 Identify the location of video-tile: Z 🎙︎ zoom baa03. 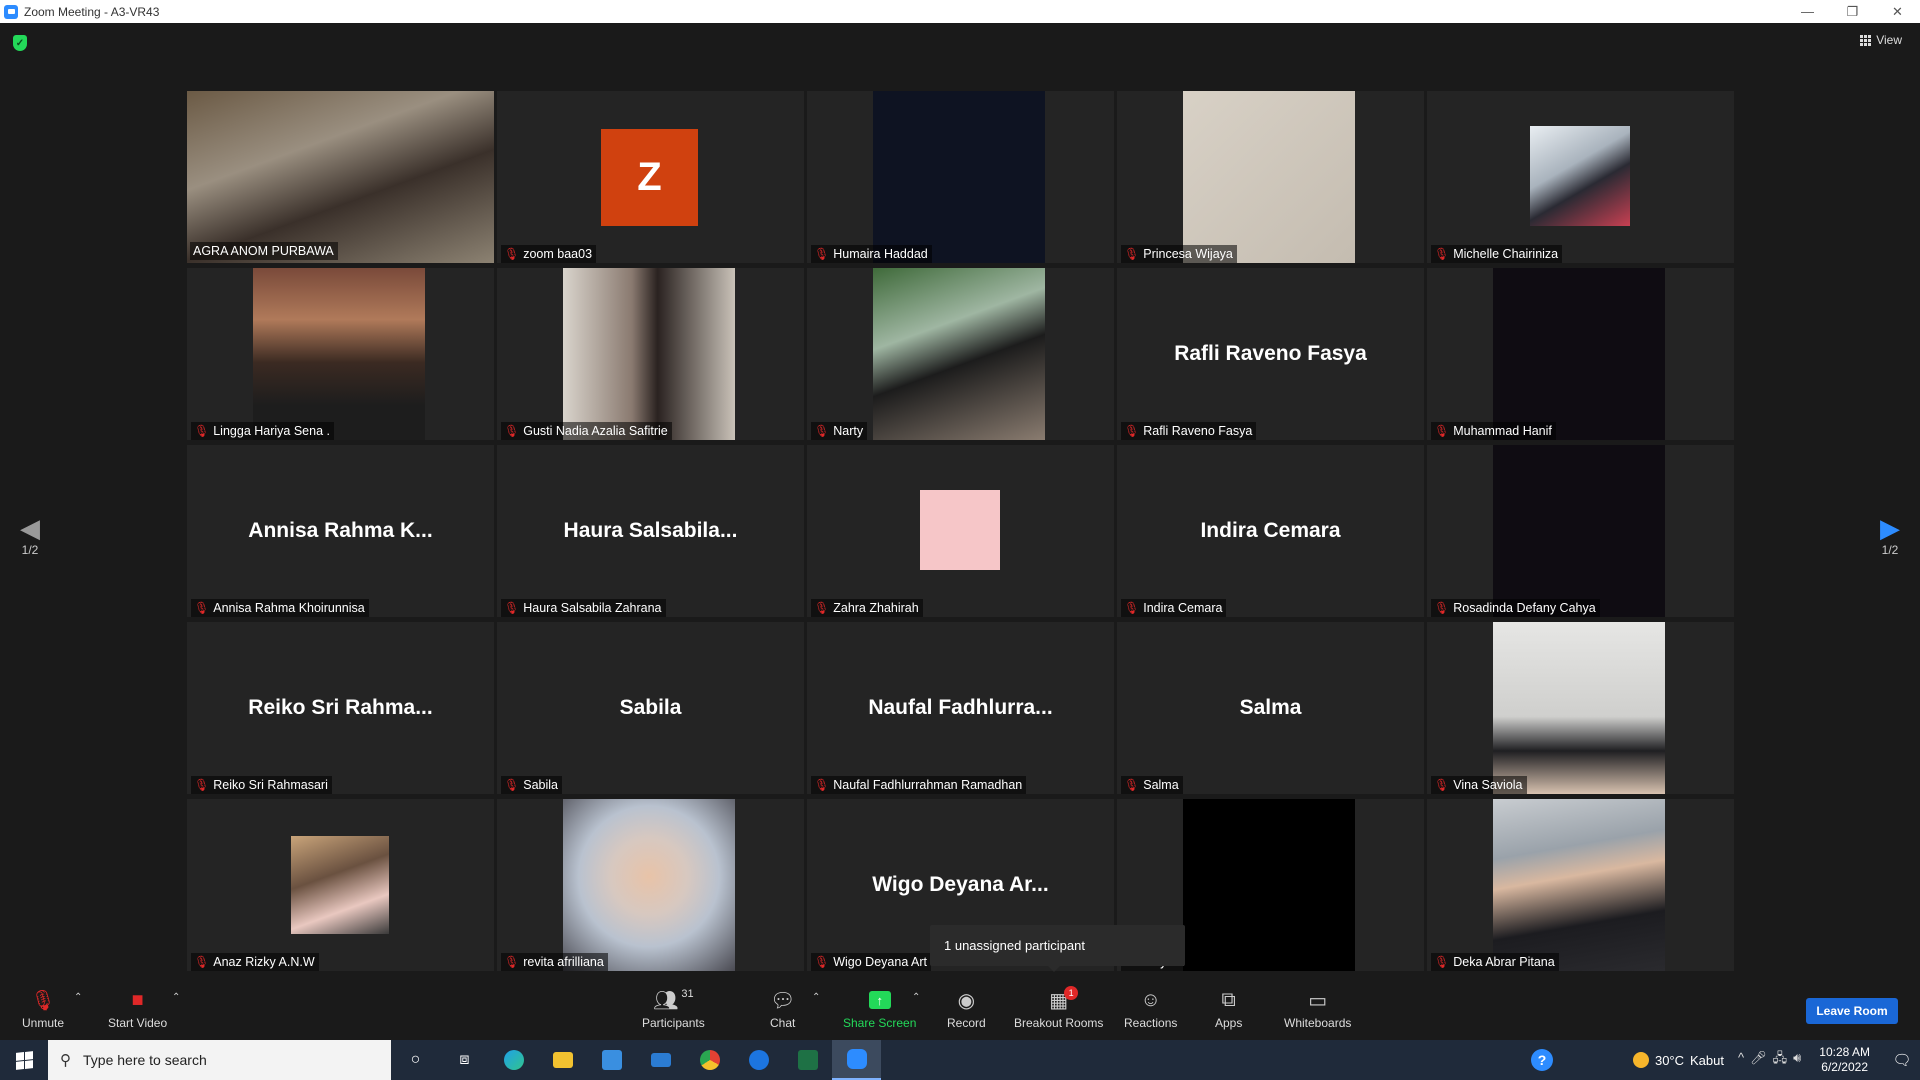
(650, 177).